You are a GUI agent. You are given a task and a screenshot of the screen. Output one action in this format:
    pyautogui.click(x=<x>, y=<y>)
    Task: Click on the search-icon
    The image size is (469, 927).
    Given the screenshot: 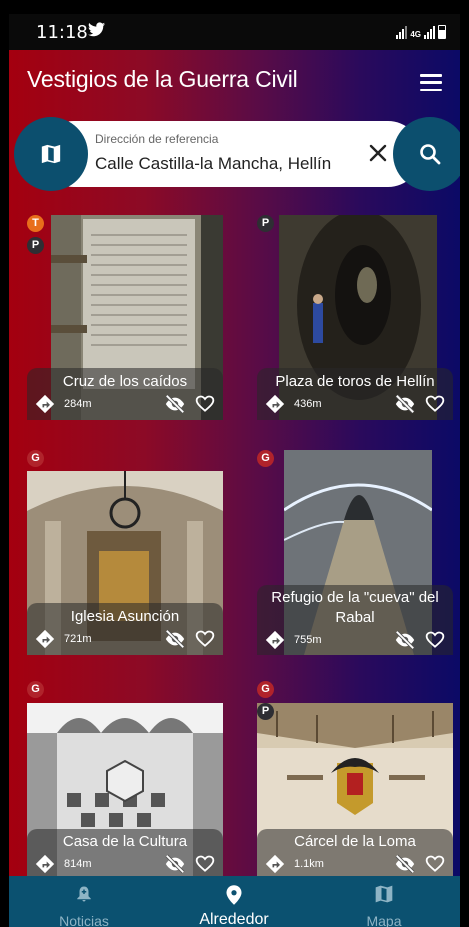 What is the action you would take?
    pyautogui.click(x=430, y=154)
    